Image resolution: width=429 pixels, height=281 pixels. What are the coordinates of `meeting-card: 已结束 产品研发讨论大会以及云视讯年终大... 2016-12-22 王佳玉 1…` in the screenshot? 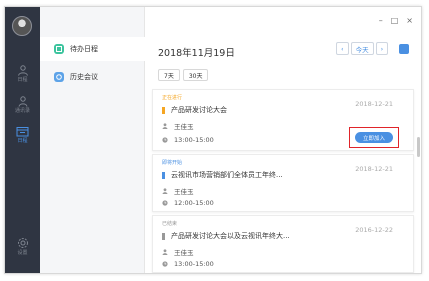 It's located at (283, 244).